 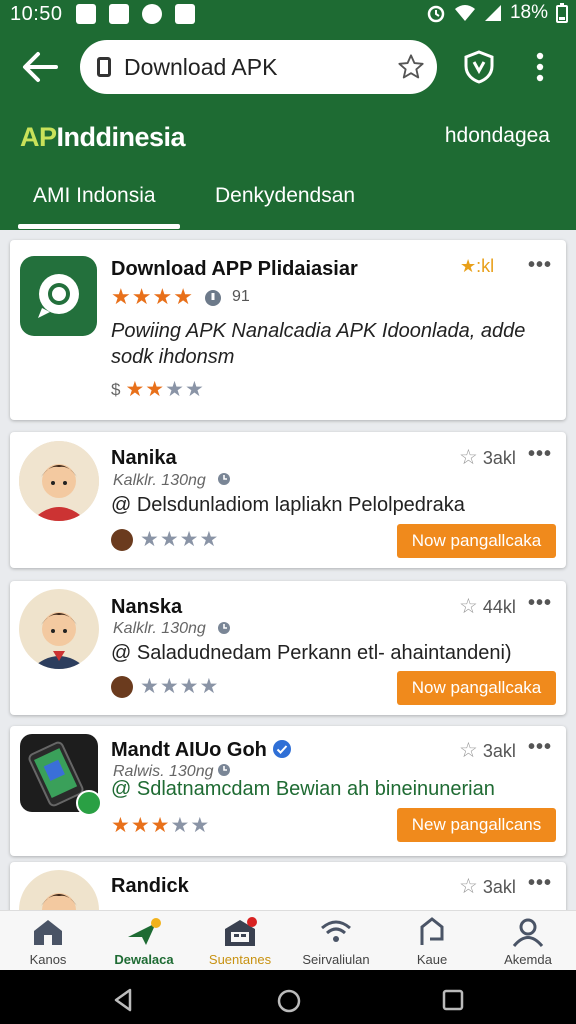 I want to click on nav-home: Kanos, so click(x=48, y=941).